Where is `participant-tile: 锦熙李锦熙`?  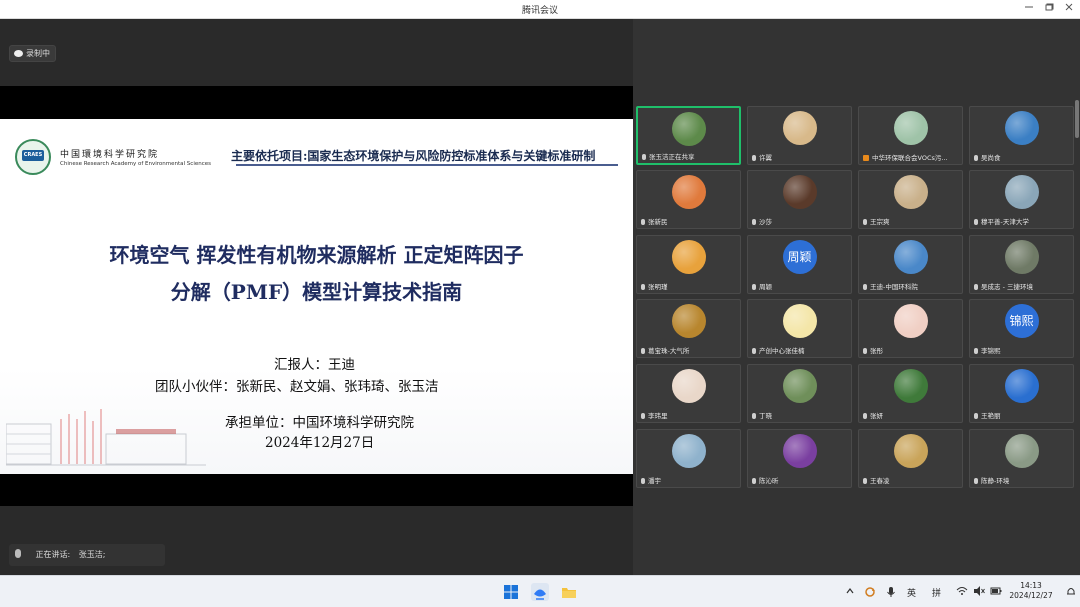
participant-tile: 锦熙李锦熙 is located at coordinates (1021, 328).